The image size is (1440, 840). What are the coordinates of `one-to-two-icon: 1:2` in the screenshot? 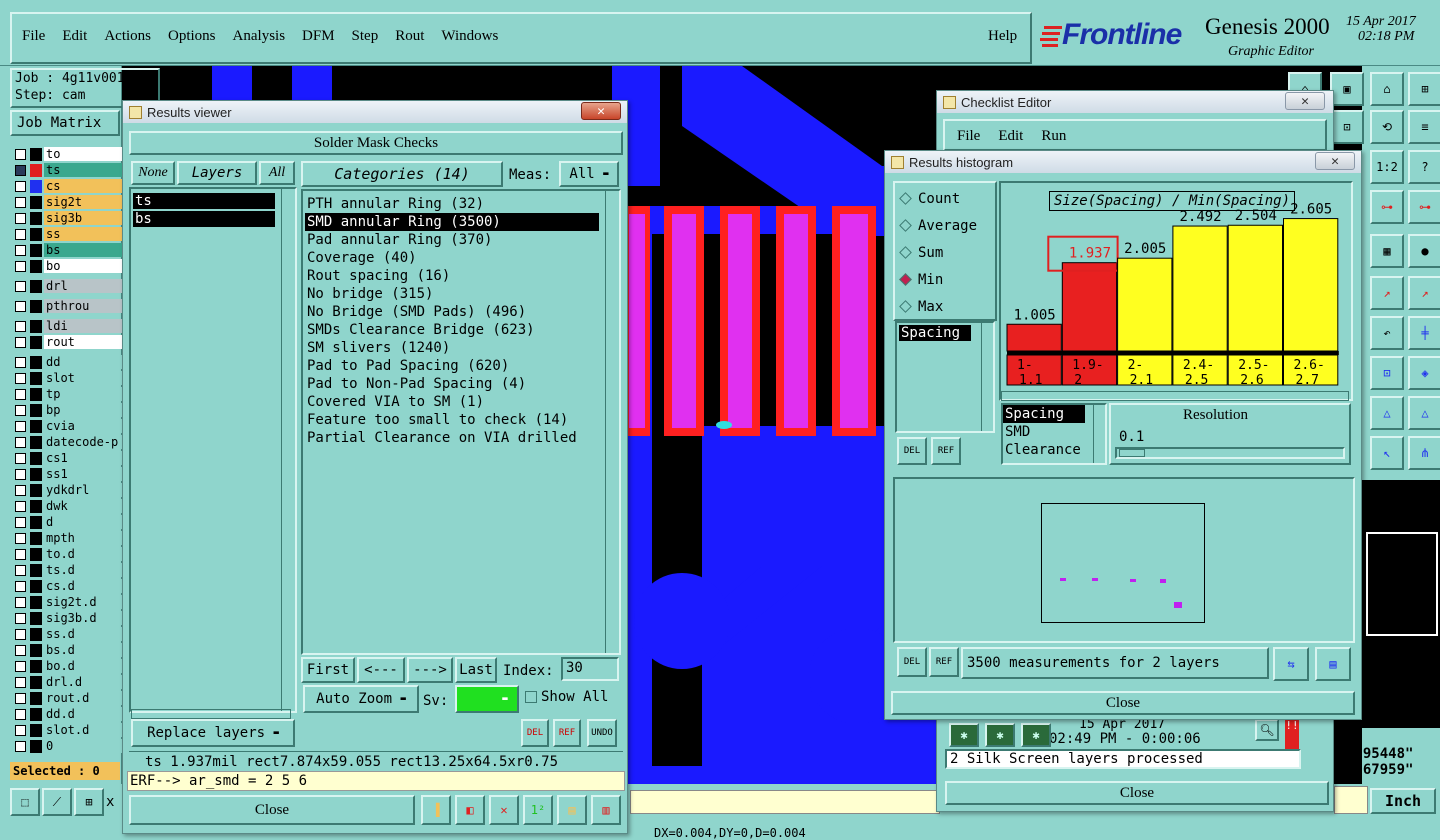 It's located at (1387, 167).